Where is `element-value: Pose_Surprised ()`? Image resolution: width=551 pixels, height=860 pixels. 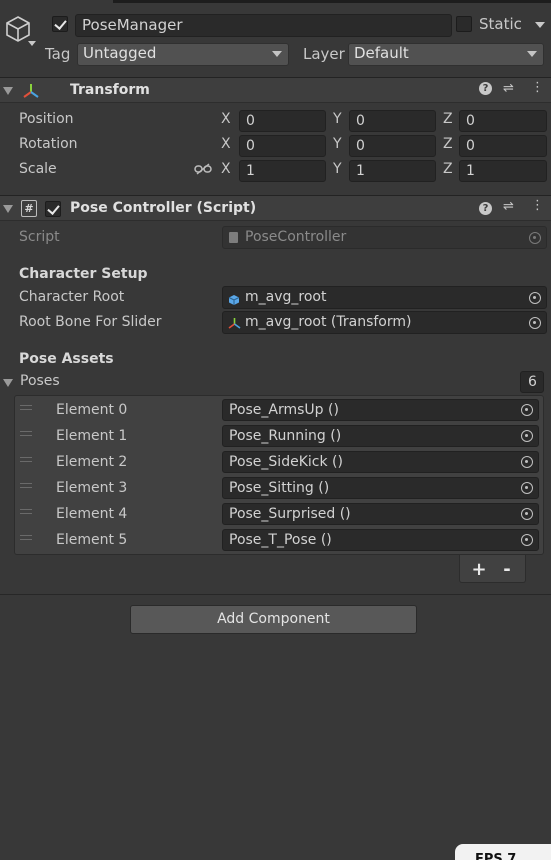 element-value: Pose_Surprised () is located at coordinates (290, 514).